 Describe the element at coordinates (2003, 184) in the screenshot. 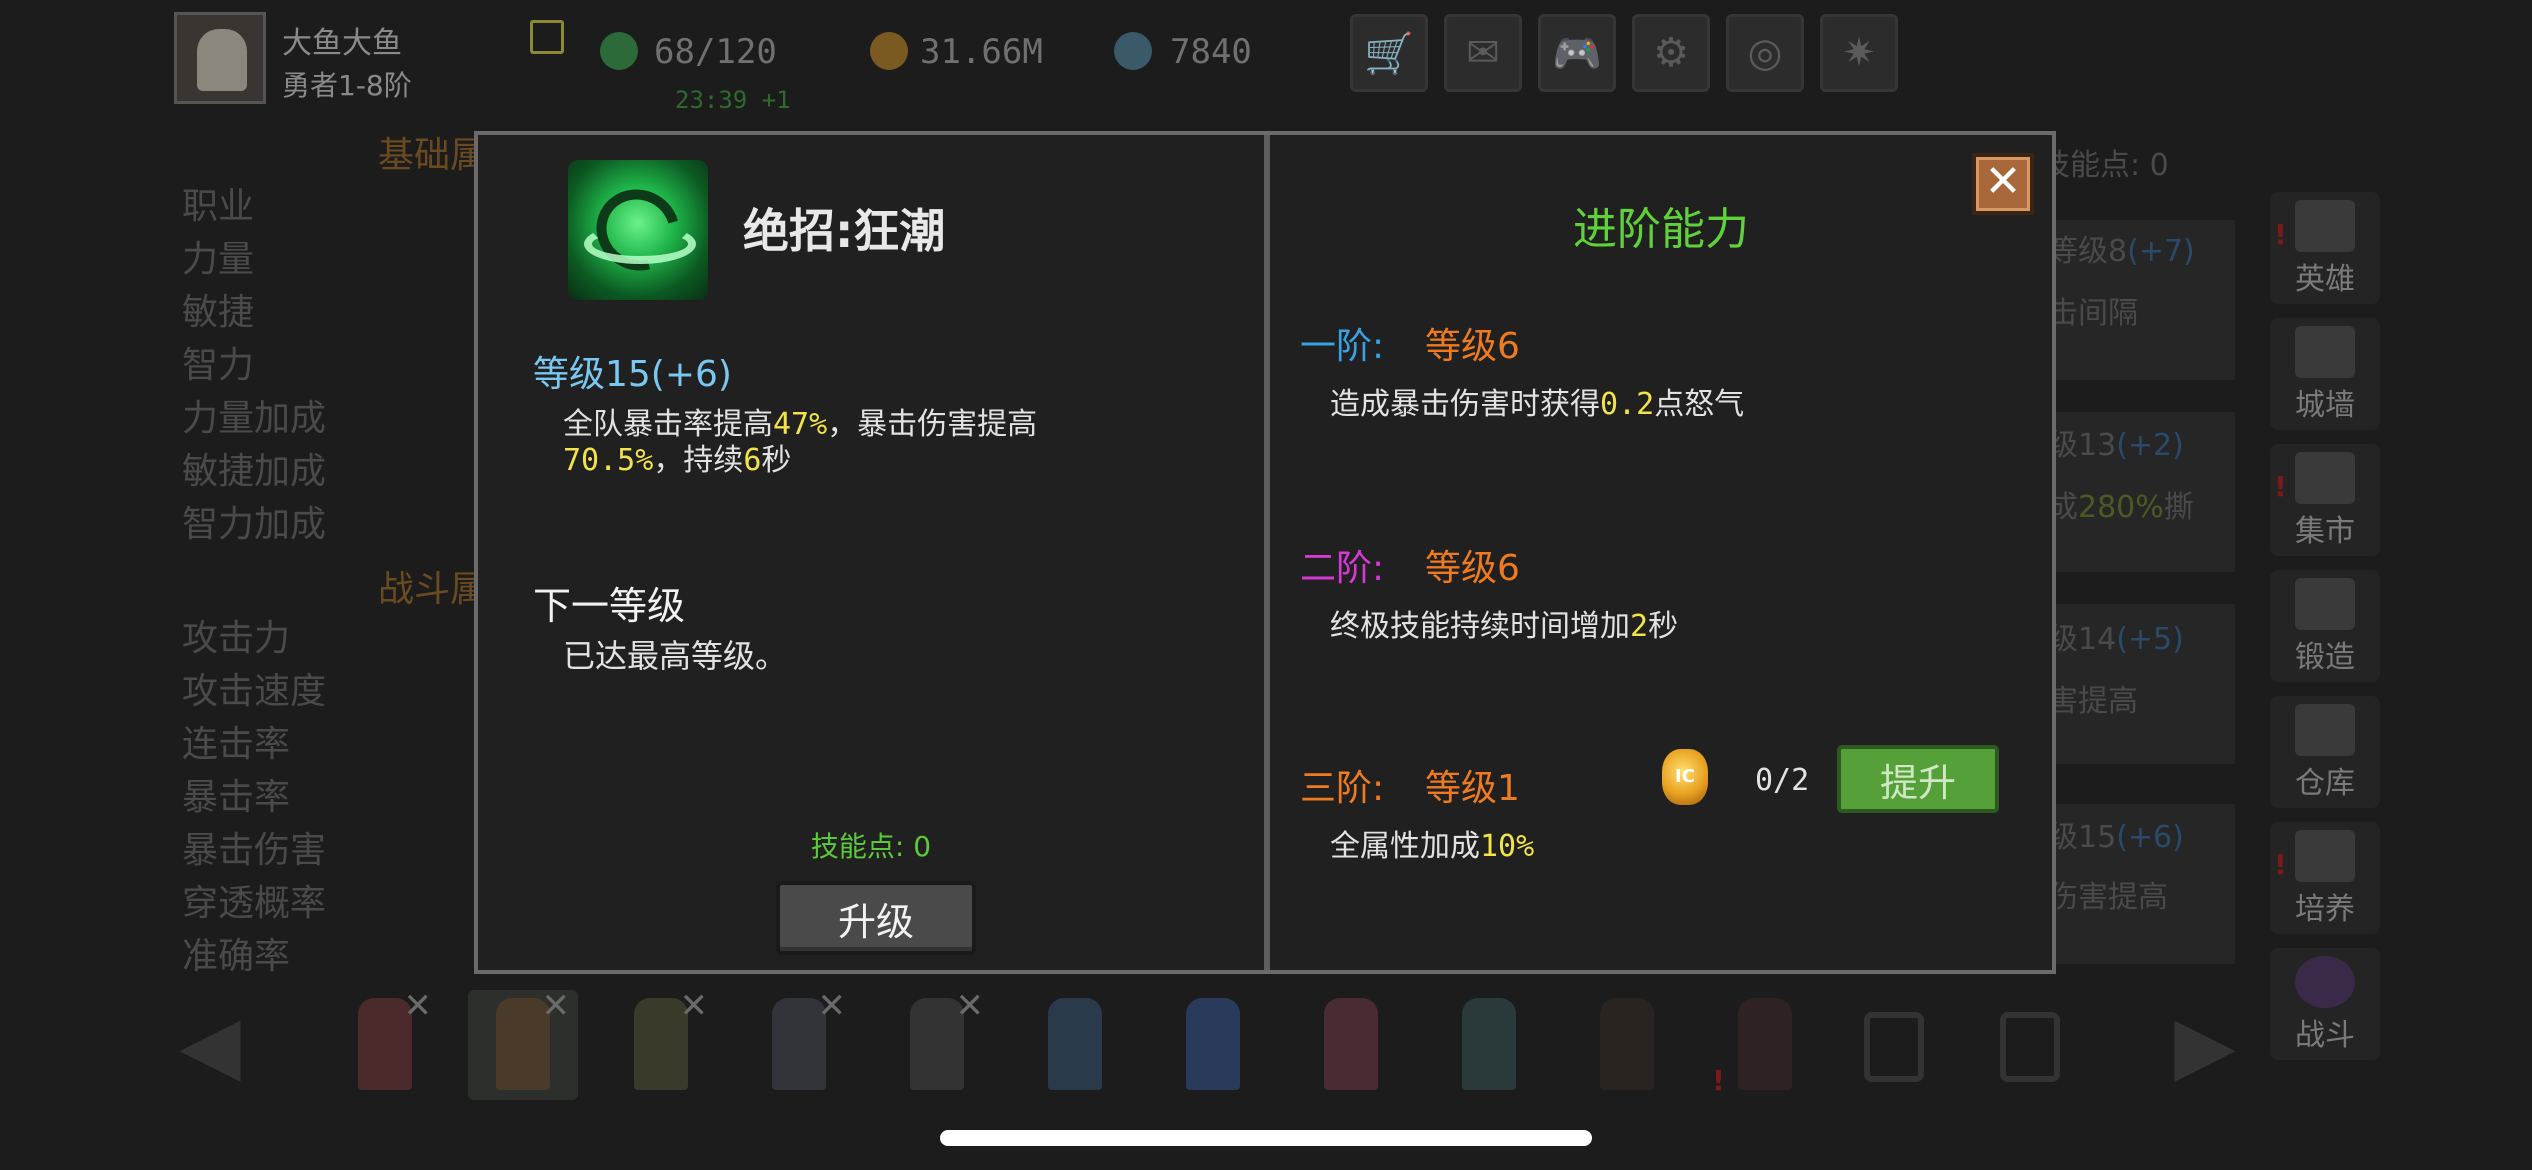

I see `close-icon: ✕` at that location.